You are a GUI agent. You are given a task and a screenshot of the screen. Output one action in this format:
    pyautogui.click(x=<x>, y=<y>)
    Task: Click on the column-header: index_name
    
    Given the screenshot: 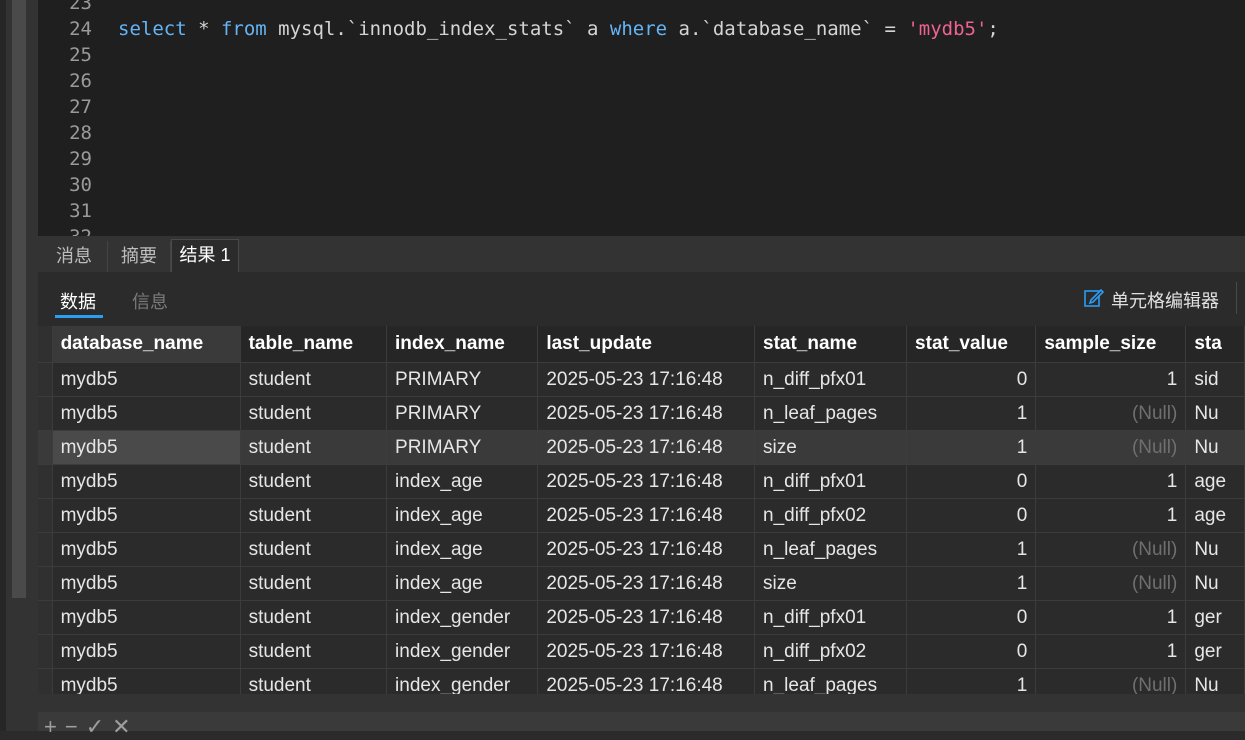 What is the action you would take?
    pyautogui.click(x=462, y=344)
    